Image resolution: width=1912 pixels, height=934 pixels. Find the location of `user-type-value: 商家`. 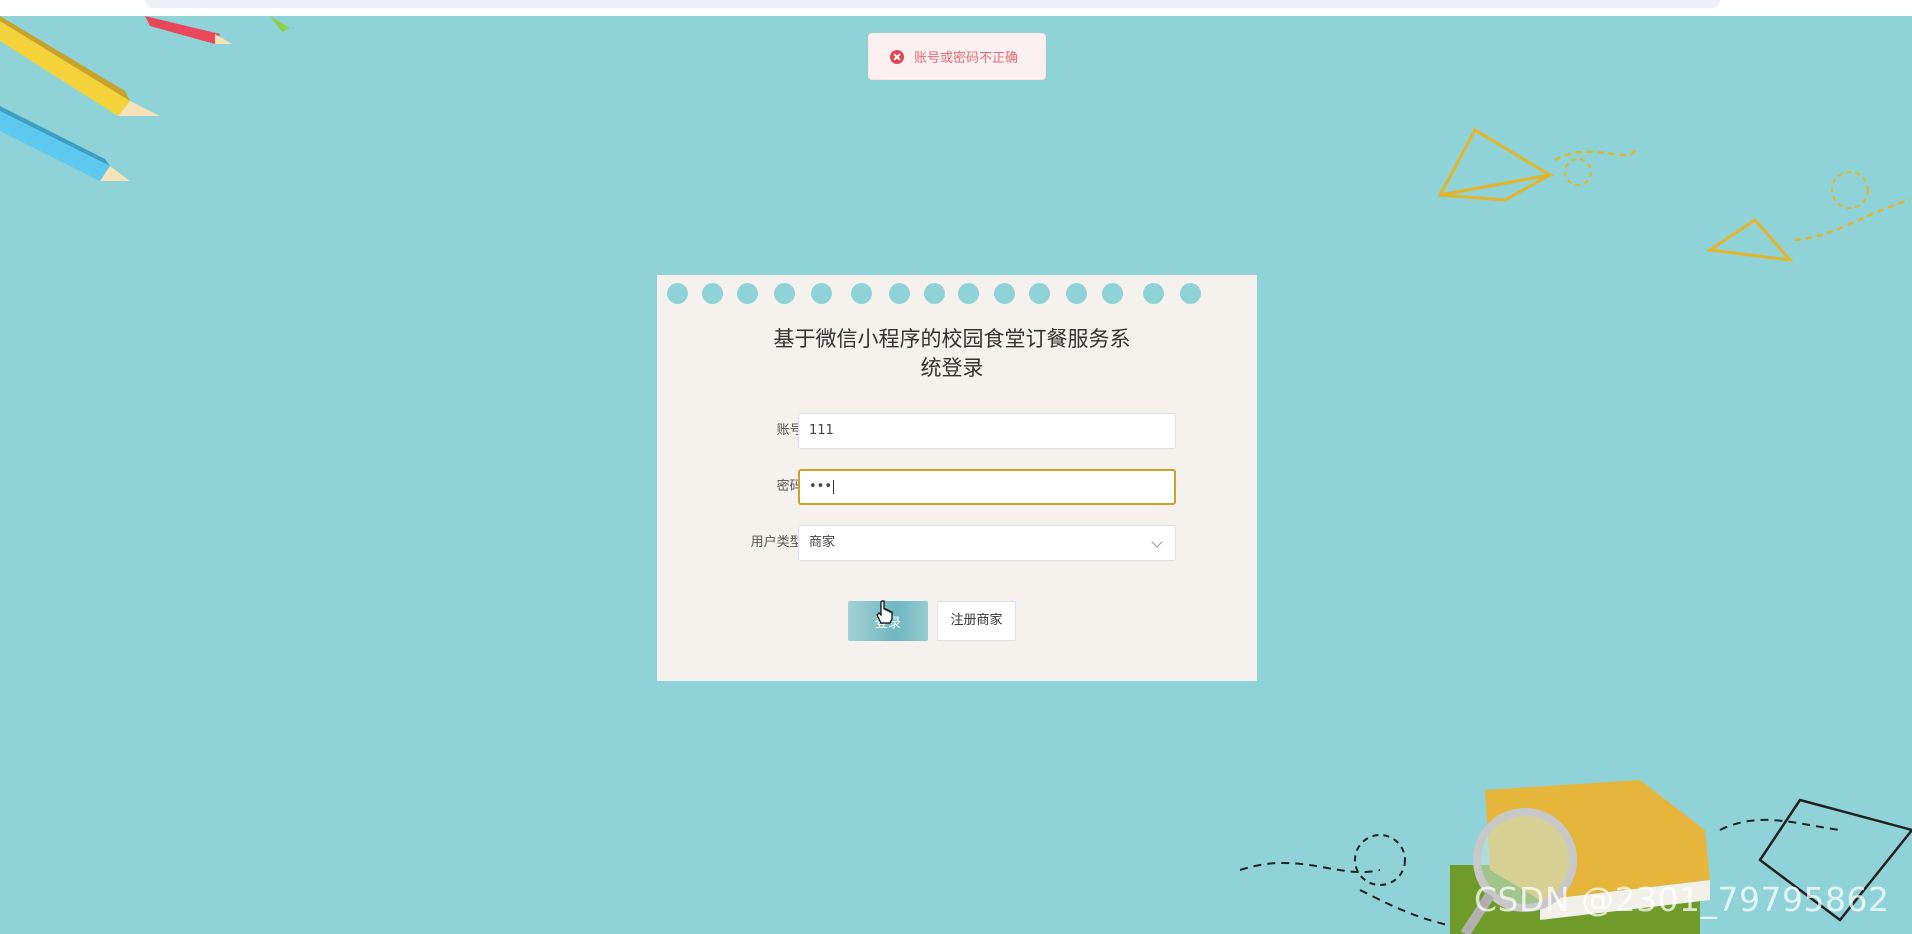

user-type-value: 商家 is located at coordinates (822, 542).